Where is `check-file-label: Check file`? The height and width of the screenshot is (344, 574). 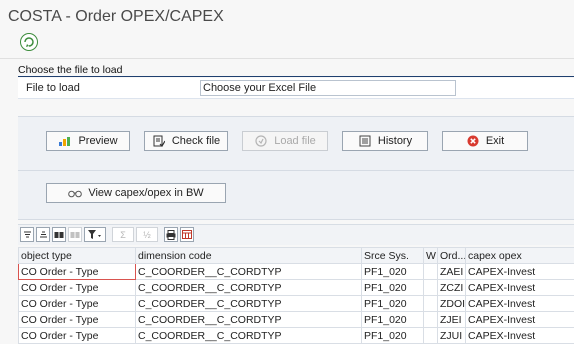 check-file-label: Check file is located at coordinates (196, 141).